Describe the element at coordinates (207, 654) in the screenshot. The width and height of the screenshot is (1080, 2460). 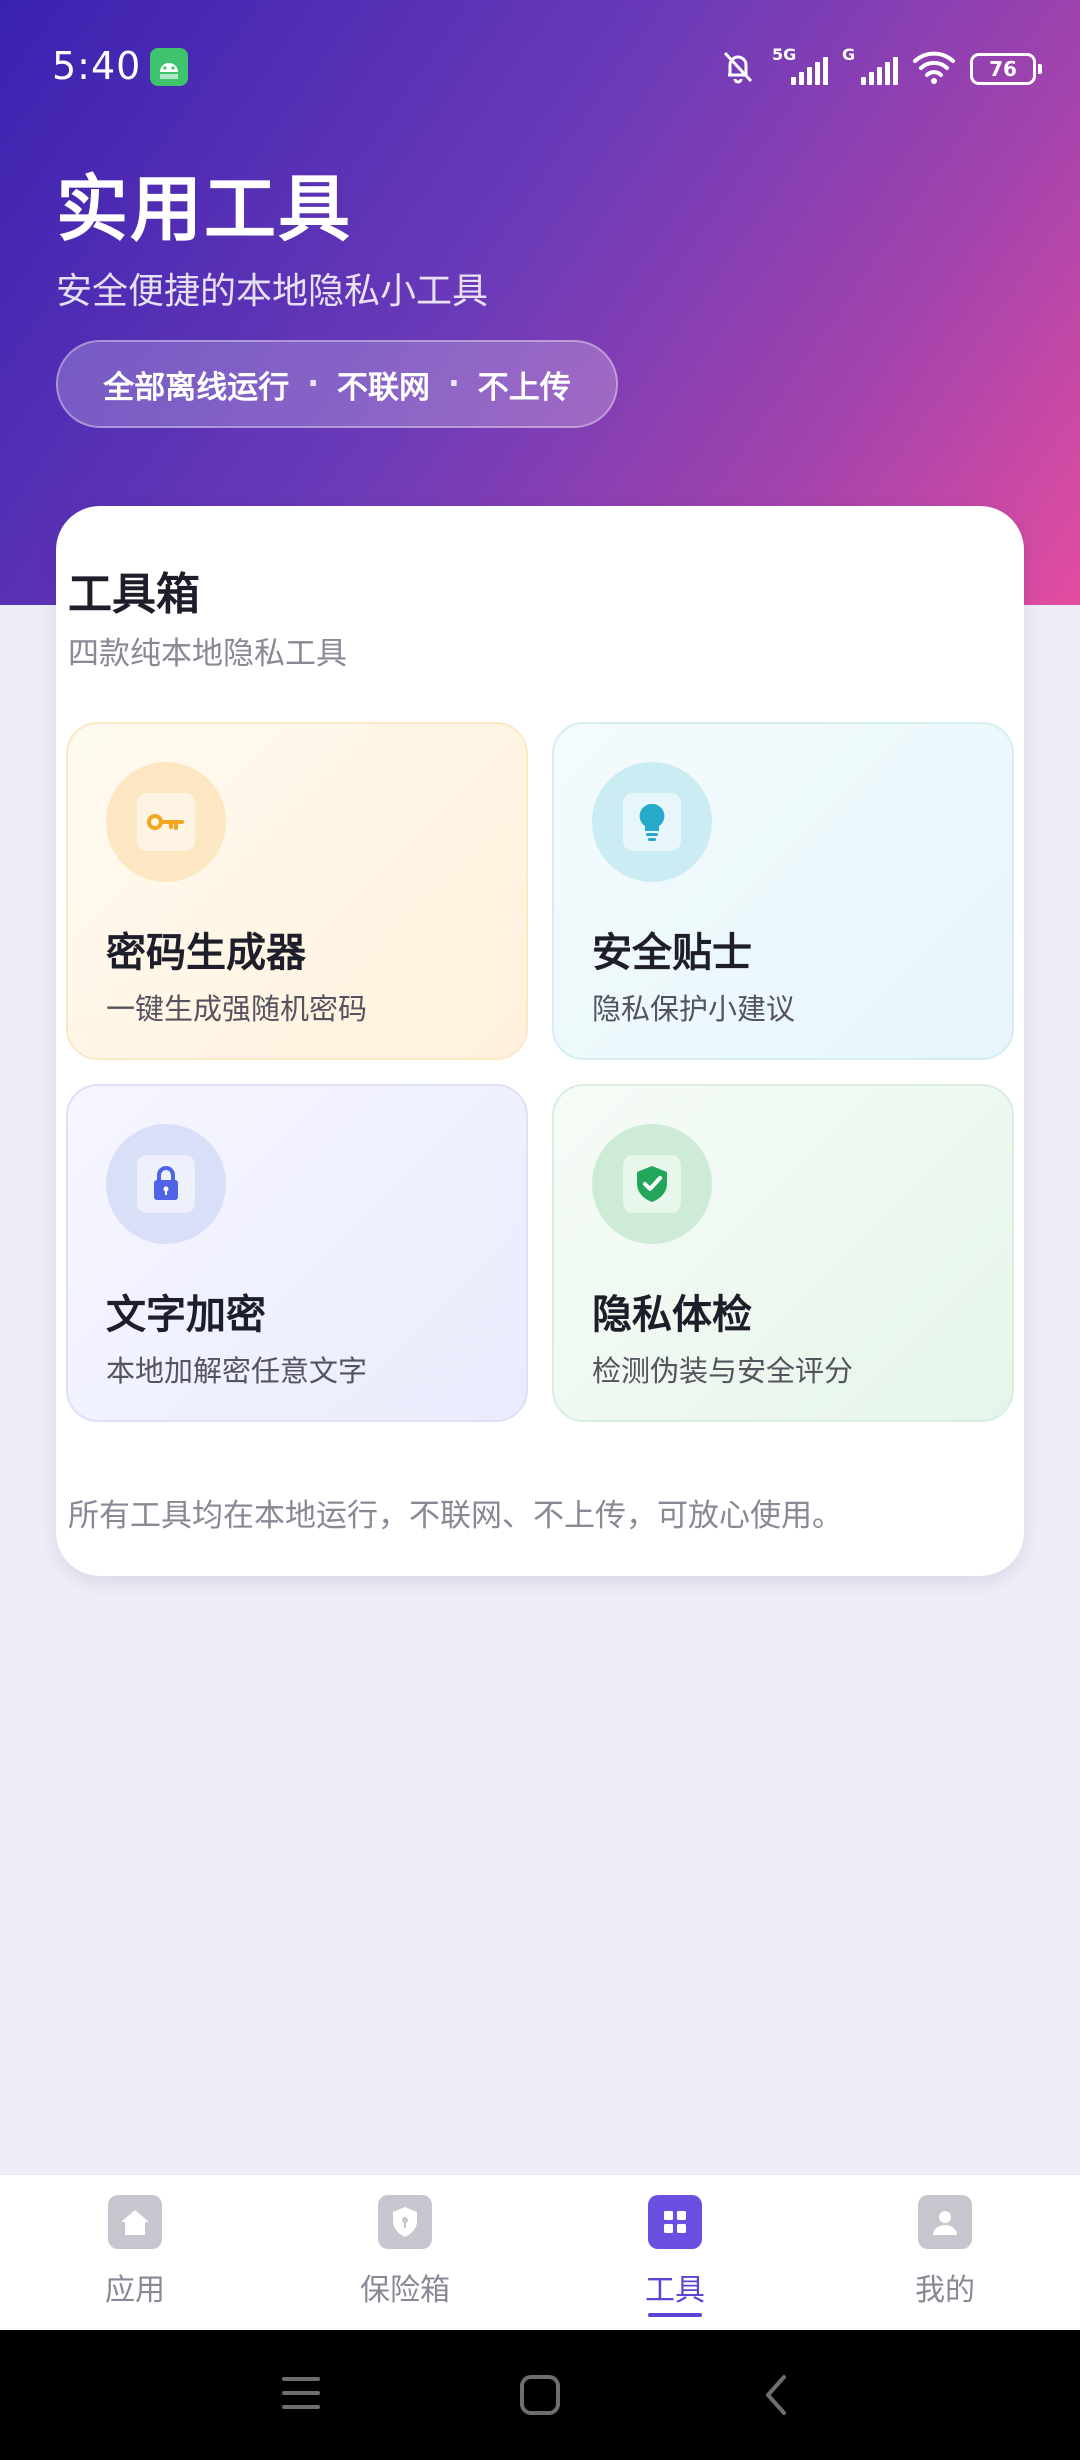
I see `toolbox-subtitle: 四款纯本地隐私工具` at that location.